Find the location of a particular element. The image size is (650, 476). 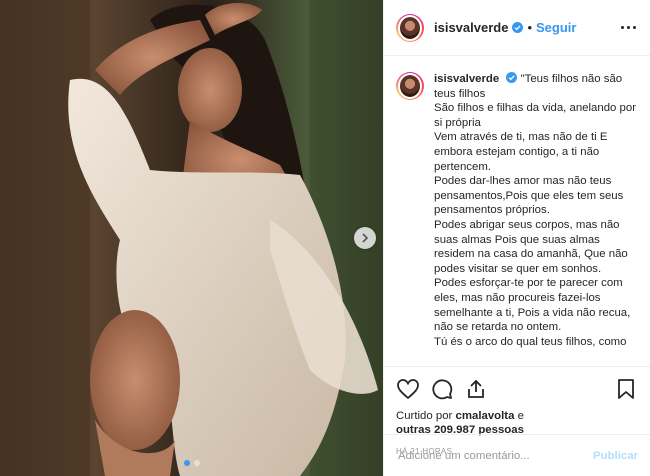

heart-icon is located at coordinates (408, 389).